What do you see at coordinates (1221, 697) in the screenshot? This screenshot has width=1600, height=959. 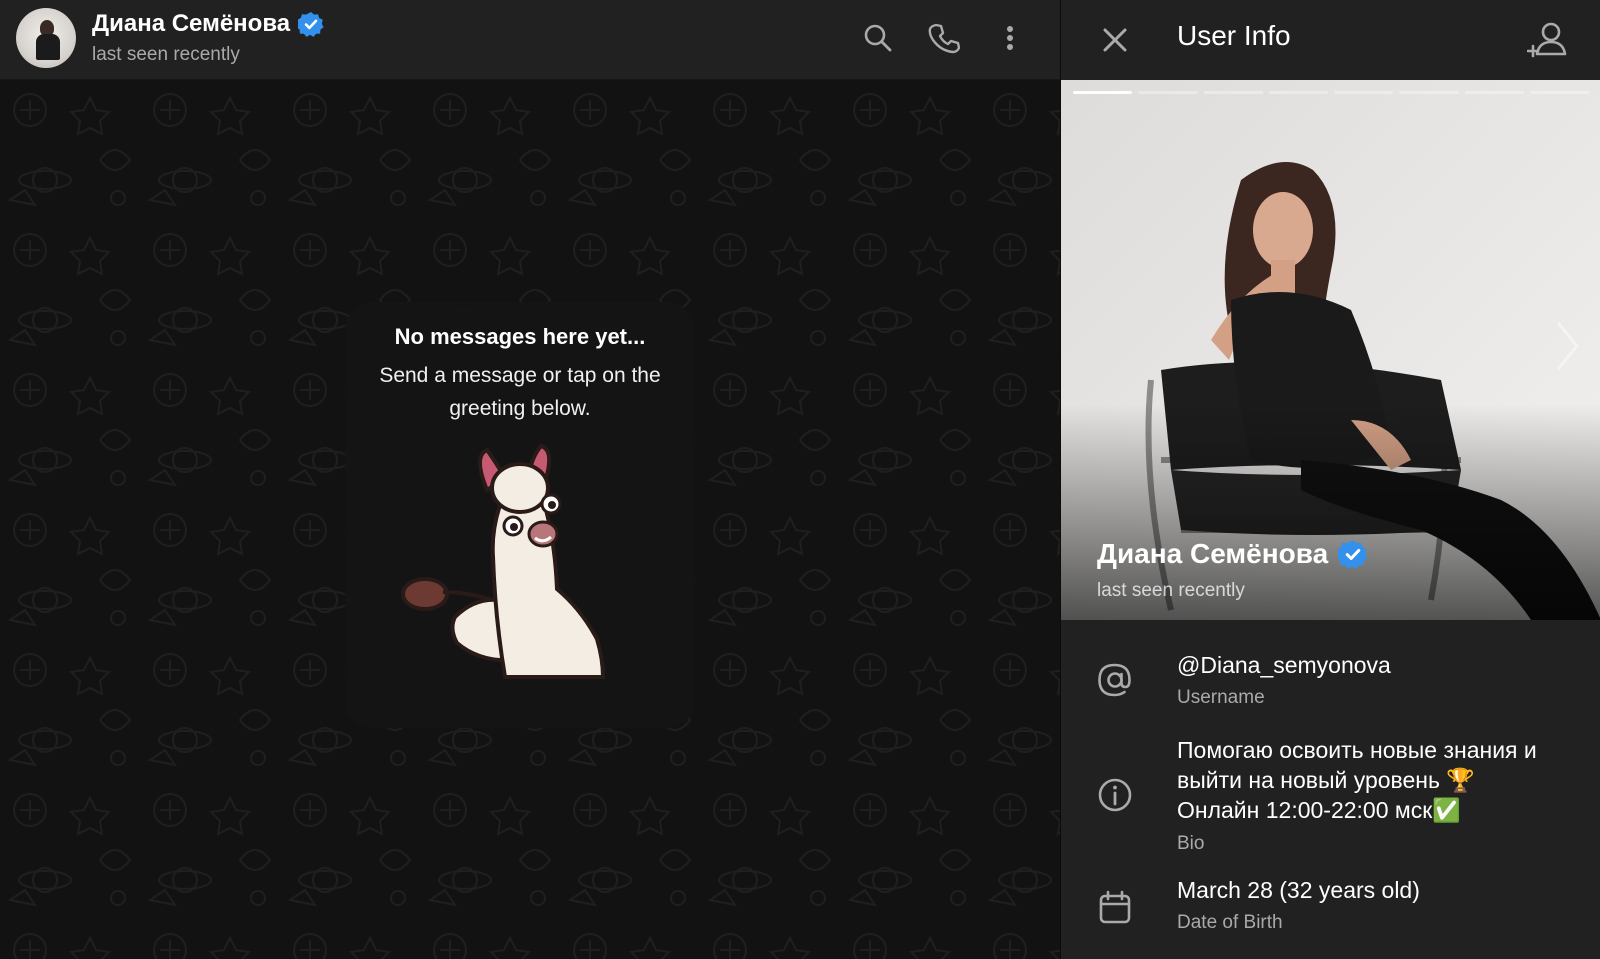 I see `username-label: Username` at bounding box center [1221, 697].